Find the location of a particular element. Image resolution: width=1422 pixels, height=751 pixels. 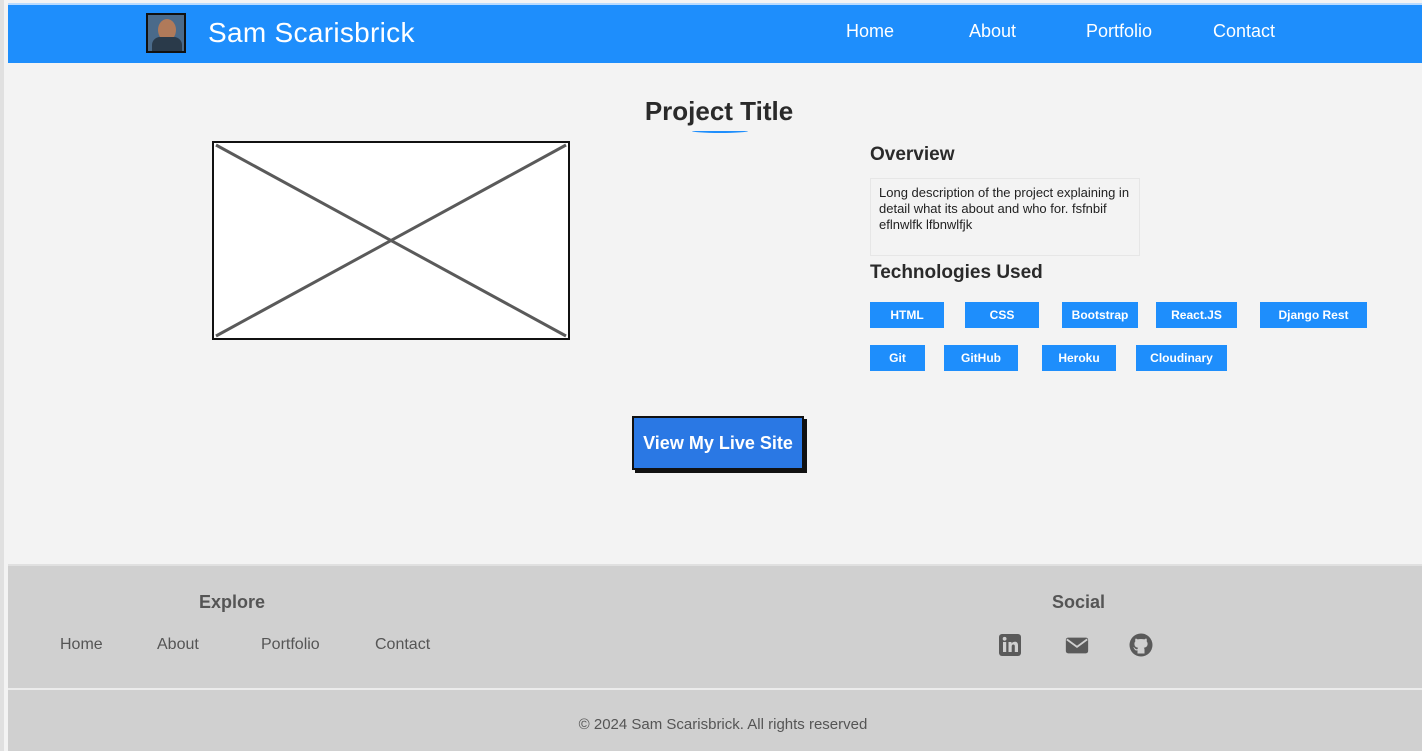

avatar is located at coordinates (166, 33).